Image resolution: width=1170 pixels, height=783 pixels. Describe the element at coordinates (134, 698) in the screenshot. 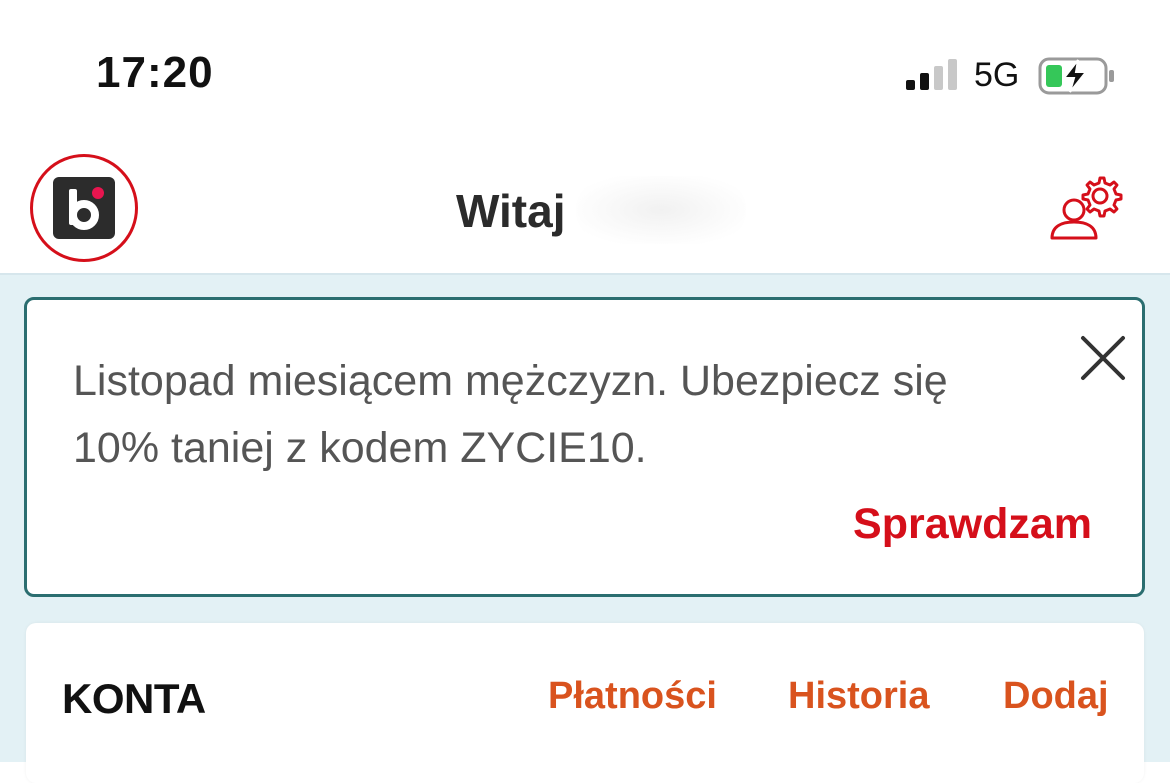

I see `accounts-title: KONTA` at that location.